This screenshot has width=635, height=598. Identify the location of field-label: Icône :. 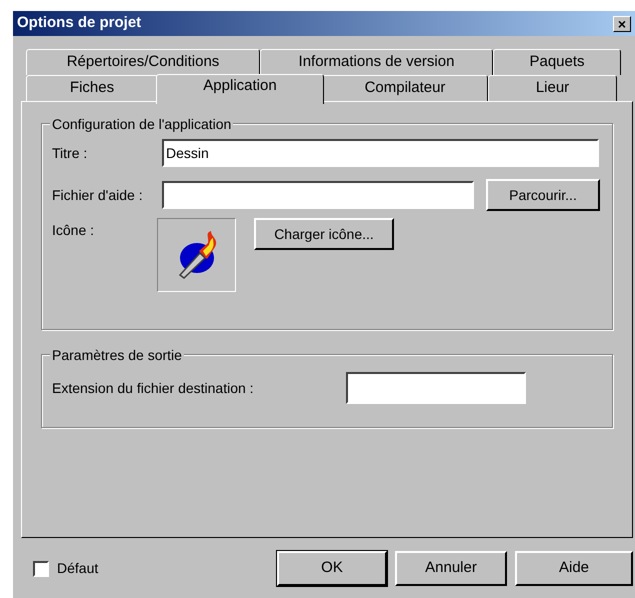
(74, 230).